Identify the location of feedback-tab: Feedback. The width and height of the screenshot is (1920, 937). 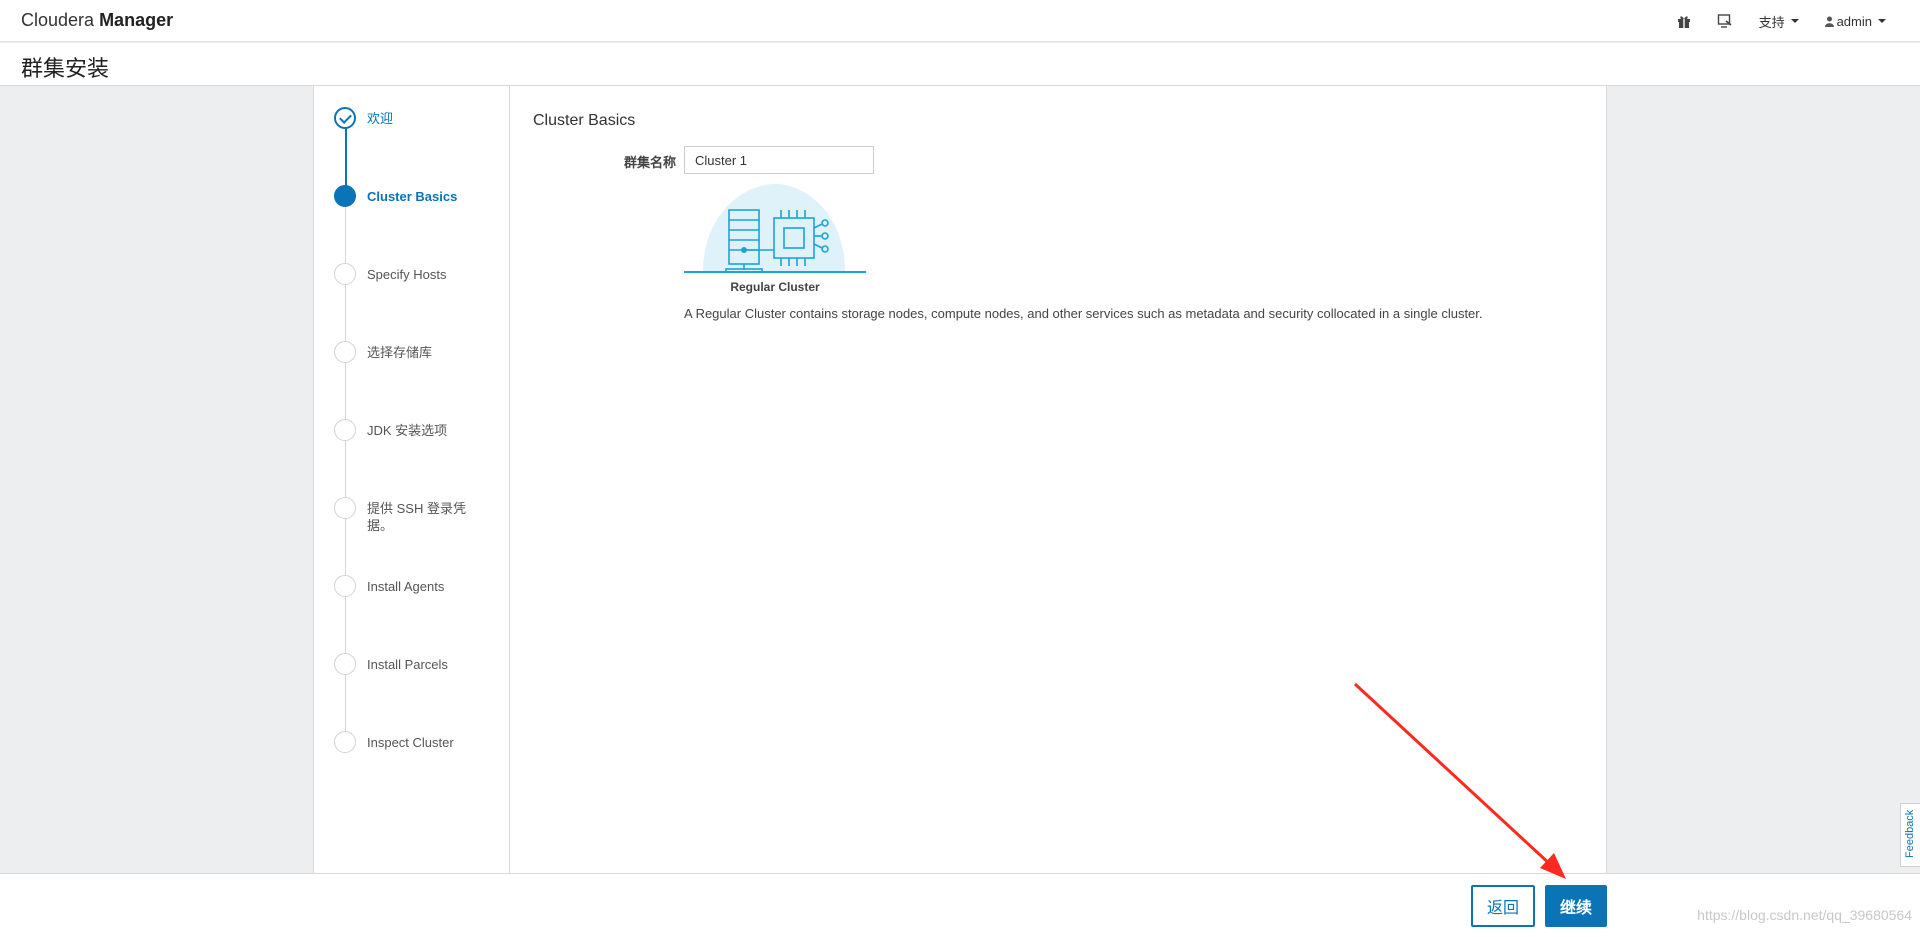
(1910, 835).